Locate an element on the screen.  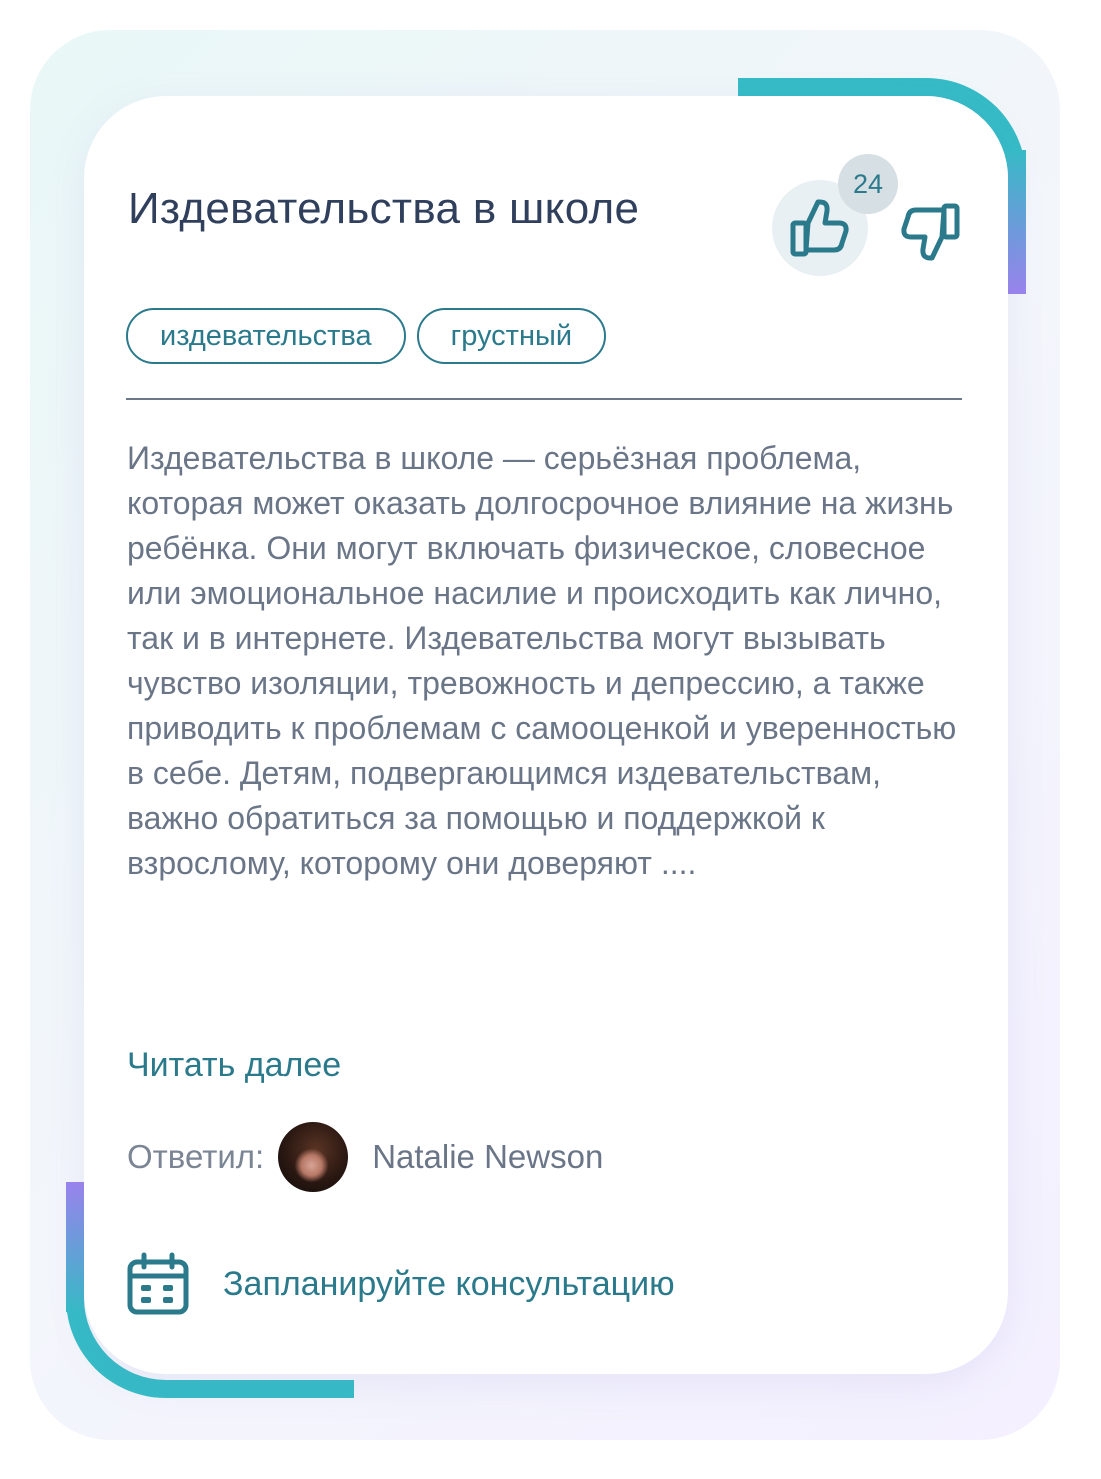
accent-corner-bottom-left-fade is located at coordinates (75, 1247).